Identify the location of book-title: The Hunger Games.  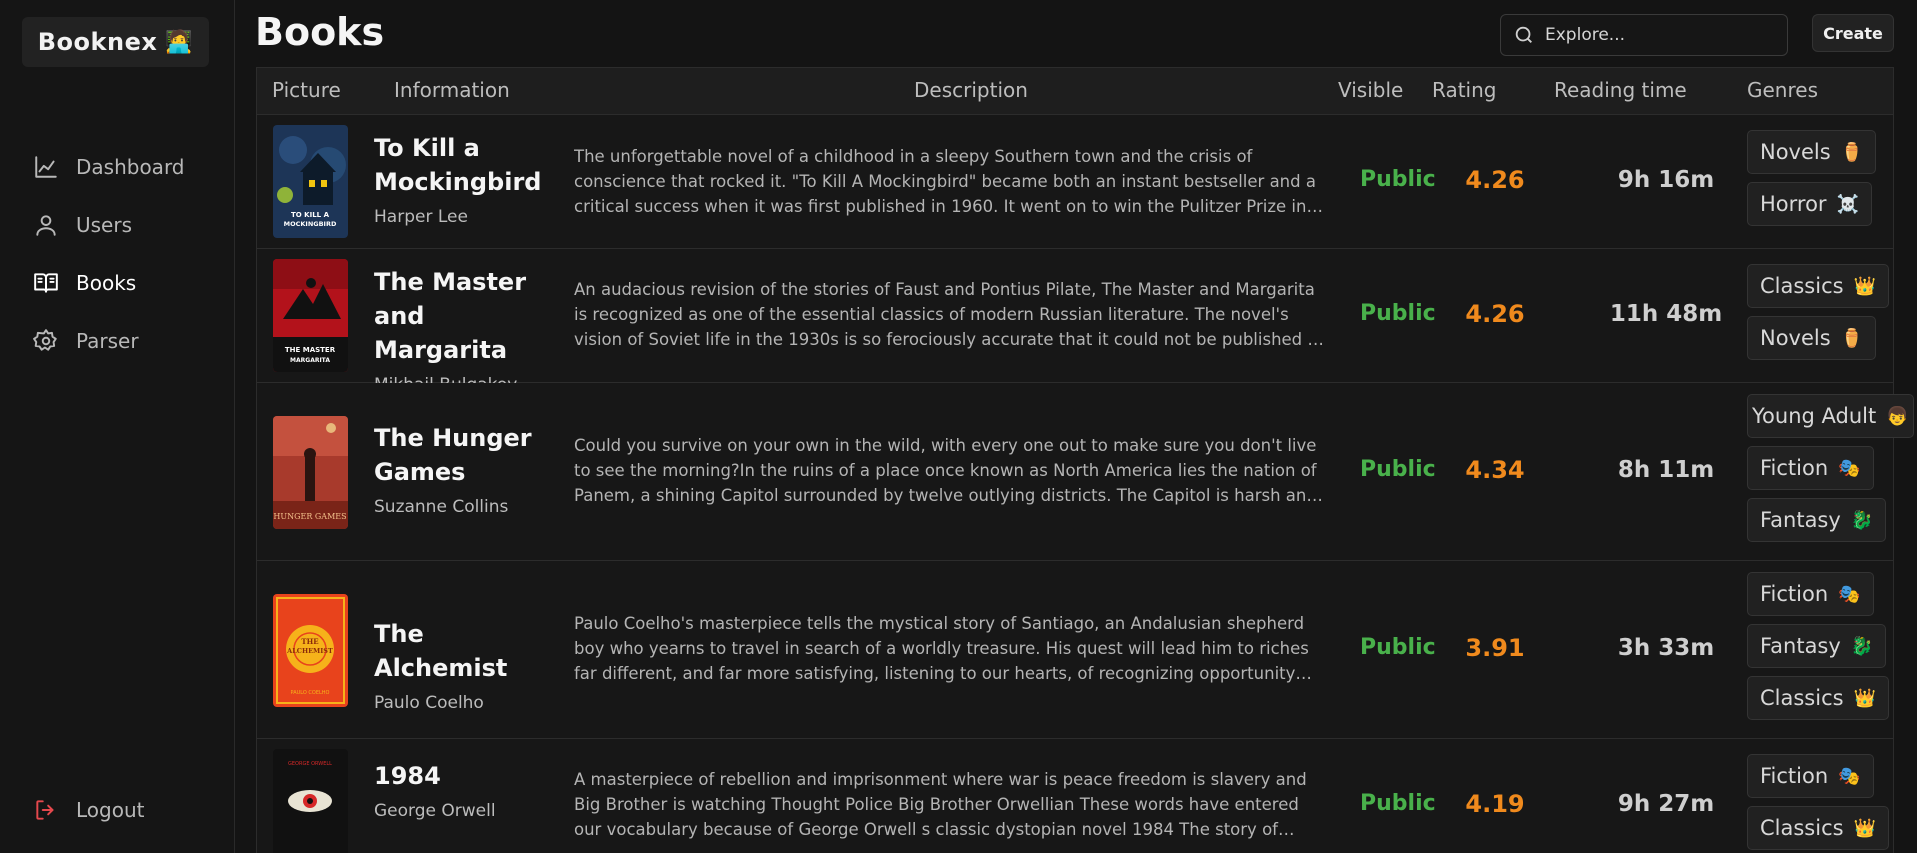
(469, 455).